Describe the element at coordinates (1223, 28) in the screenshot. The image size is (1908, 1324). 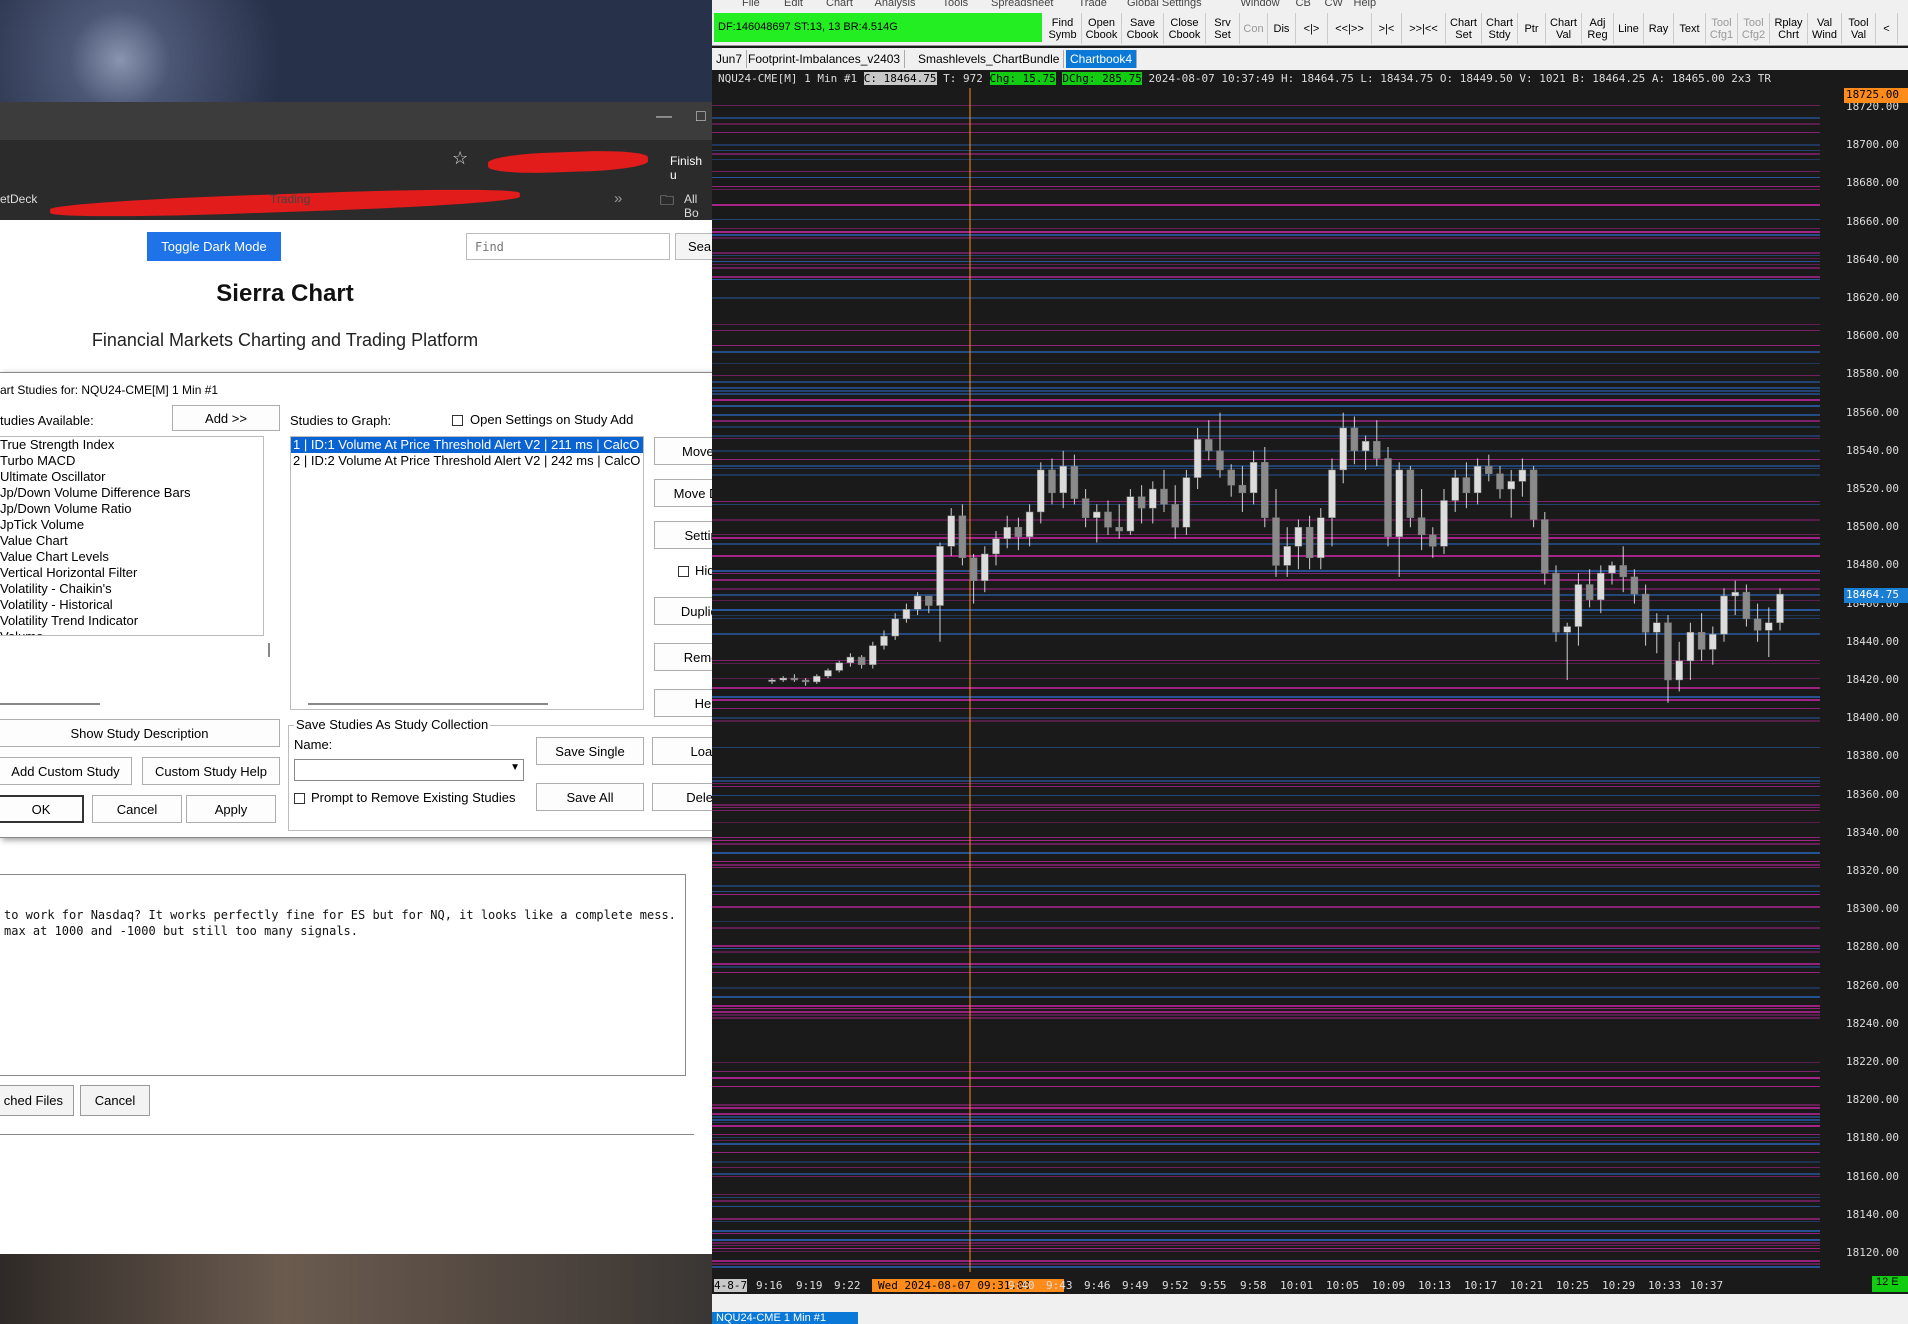
I see `toolbar-button: Srv Set` at that location.